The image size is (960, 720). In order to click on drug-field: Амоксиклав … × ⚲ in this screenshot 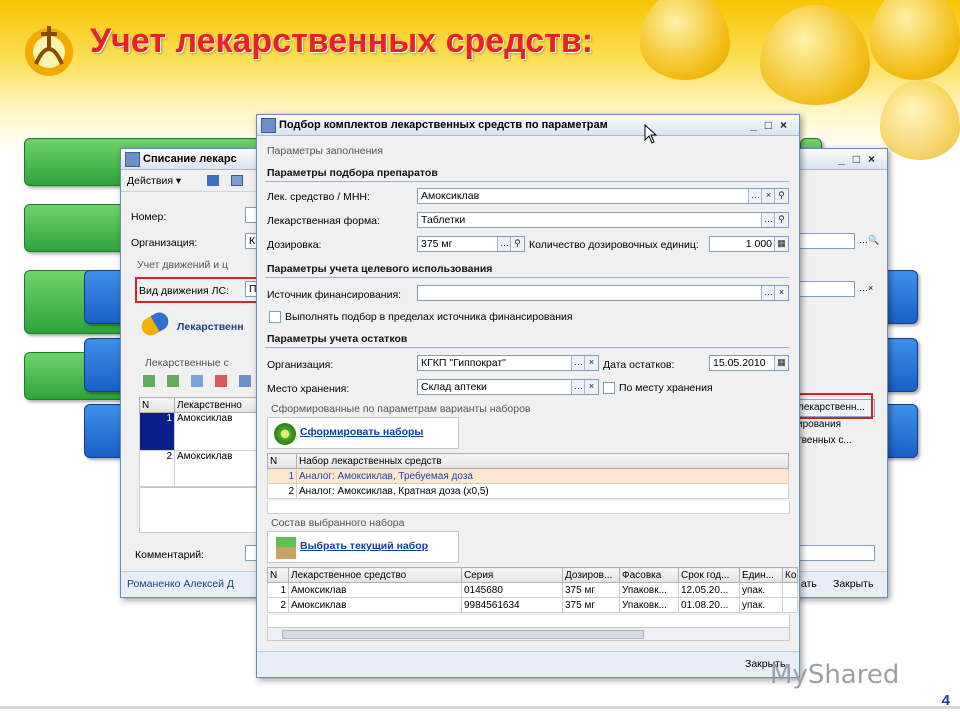, I will do `click(603, 196)`.